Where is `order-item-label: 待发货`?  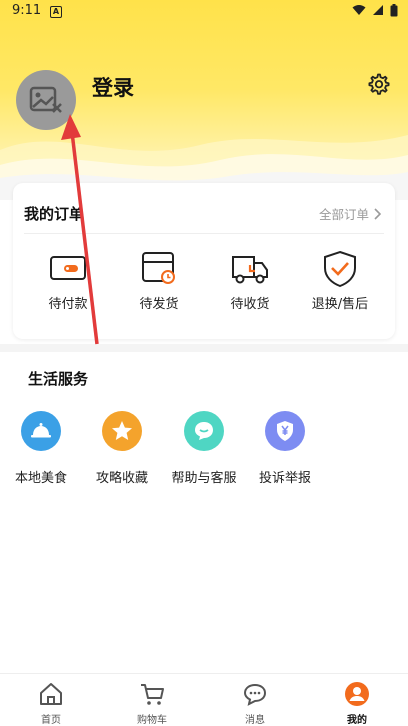 order-item-label: 待发货 is located at coordinates (159, 304).